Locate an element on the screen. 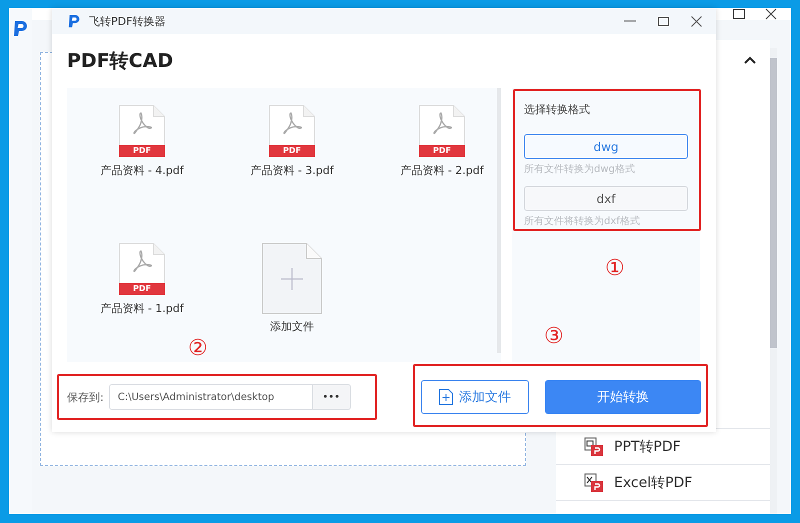 The image size is (800, 523). format-option: dwg is located at coordinates (606, 146).